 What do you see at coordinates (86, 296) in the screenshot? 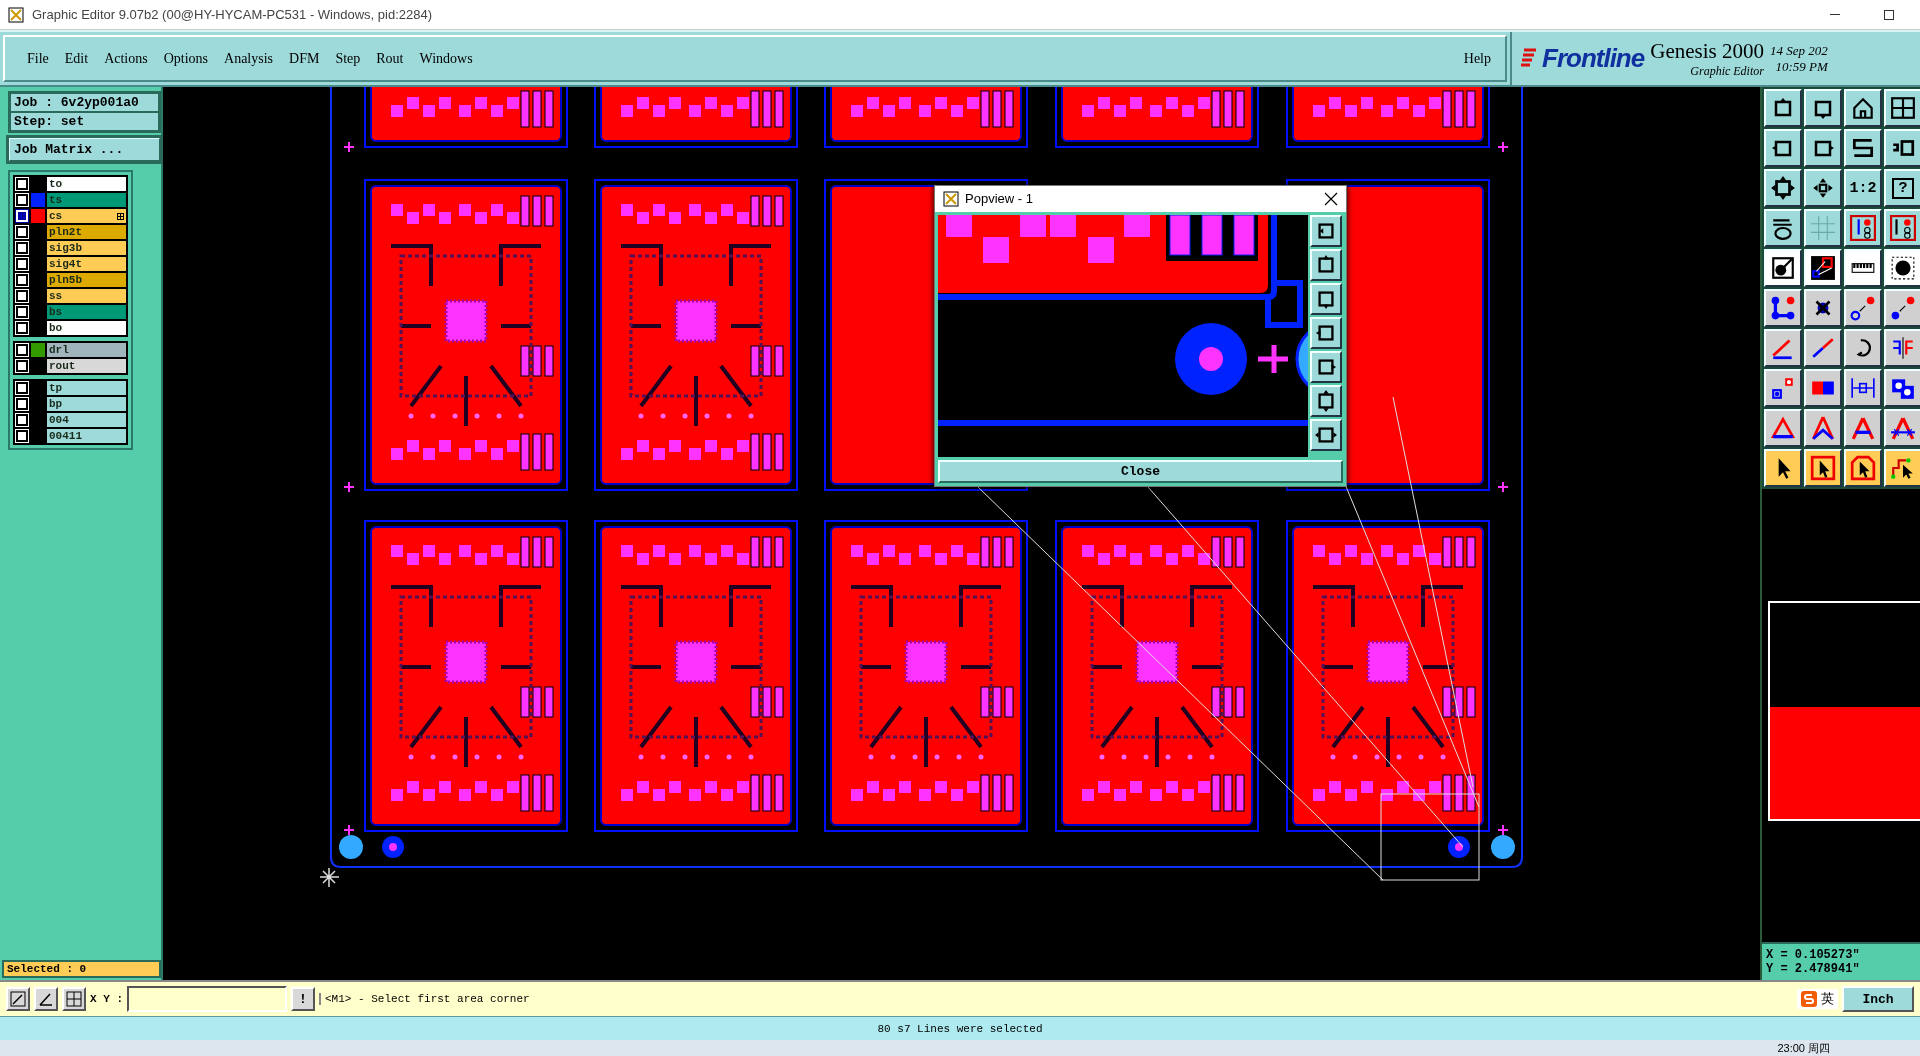
I see `layer-row: ss` at bounding box center [86, 296].